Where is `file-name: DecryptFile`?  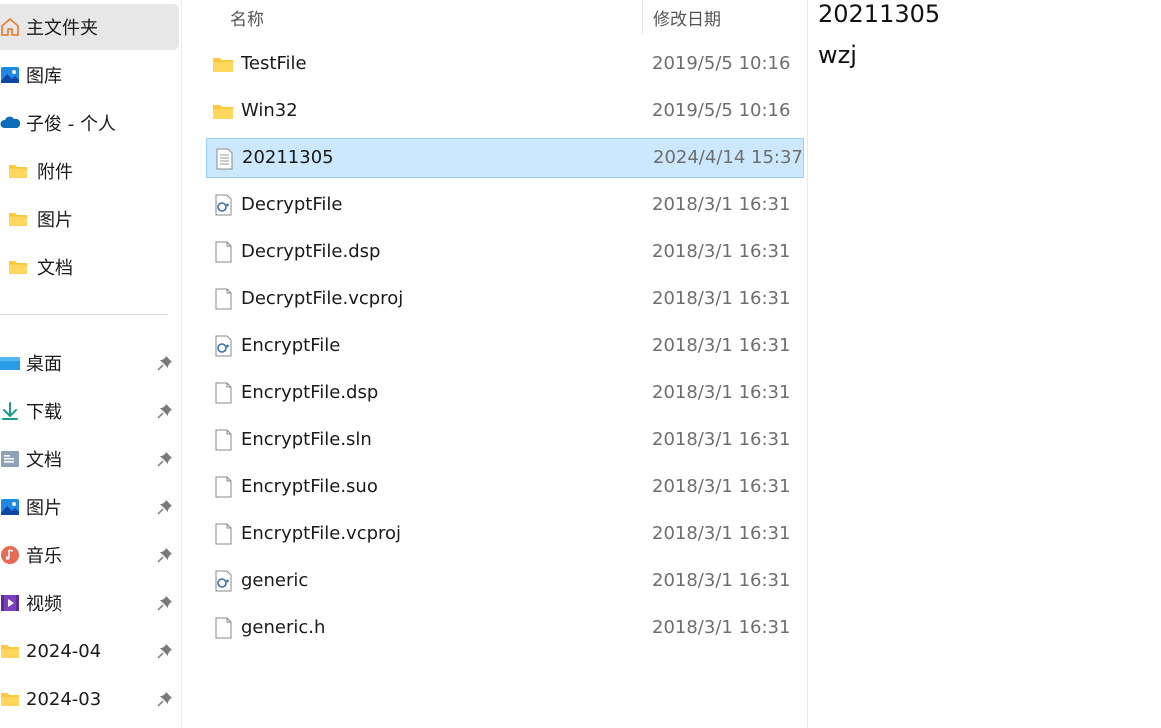 file-name: DecryptFile is located at coordinates (292, 204).